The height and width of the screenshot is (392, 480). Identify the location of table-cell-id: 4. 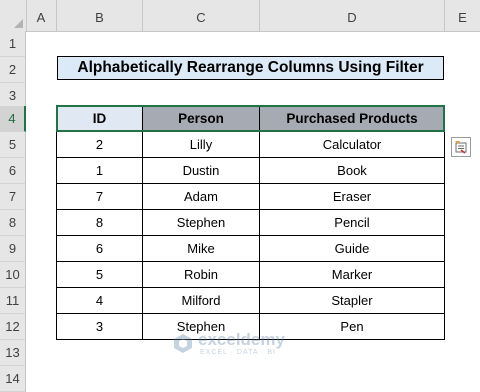
(100, 301).